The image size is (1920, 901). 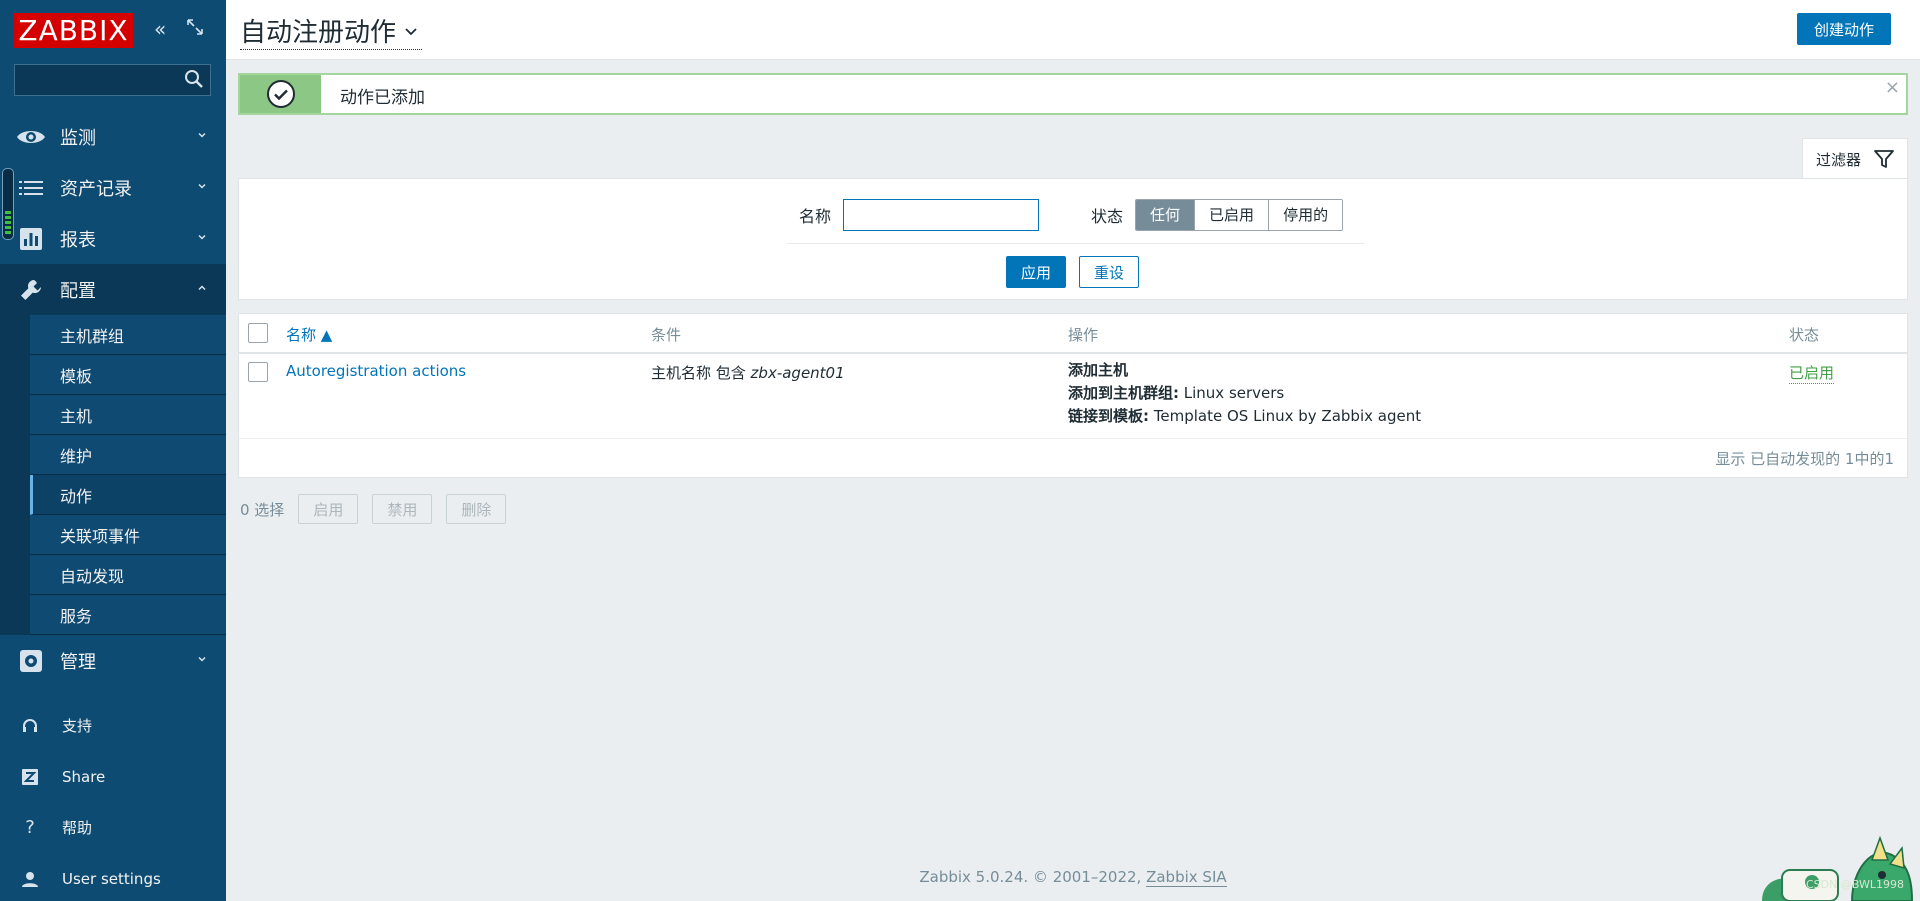 What do you see at coordinates (328, 509) in the screenshot?
I see `enable-button: 启用` at bounding box center [328, 509].